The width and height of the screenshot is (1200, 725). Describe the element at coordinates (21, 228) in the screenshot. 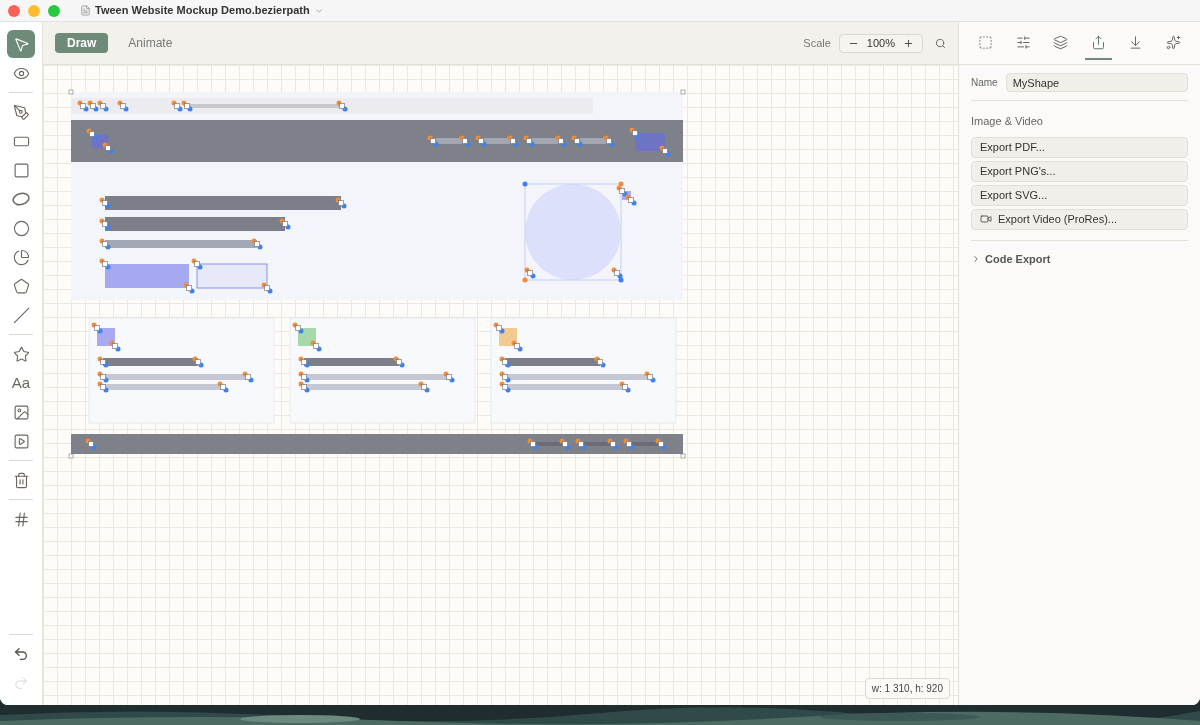

I see `circle-icon` at that location.